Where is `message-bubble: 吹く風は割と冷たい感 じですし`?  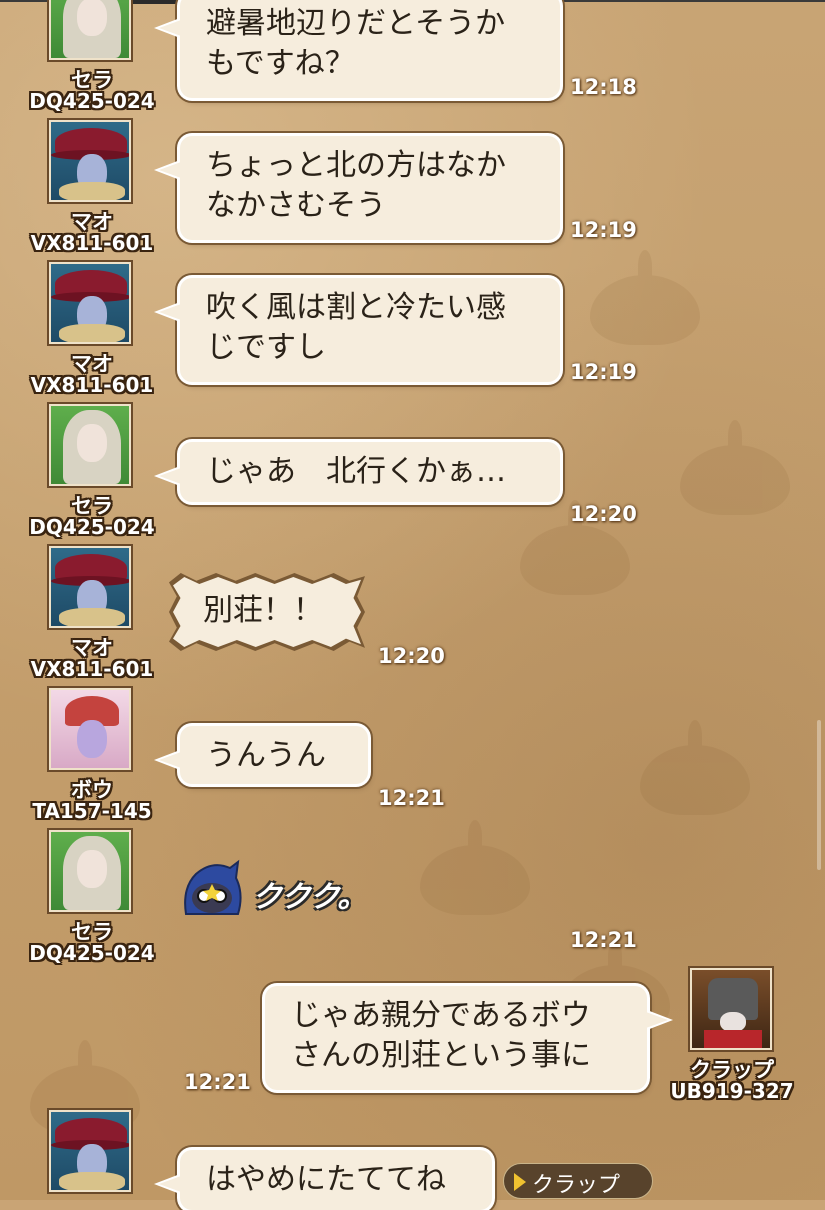
message-bubble: 吹く風は割と冷たい感 じですし is located at coordinates (357, 330).